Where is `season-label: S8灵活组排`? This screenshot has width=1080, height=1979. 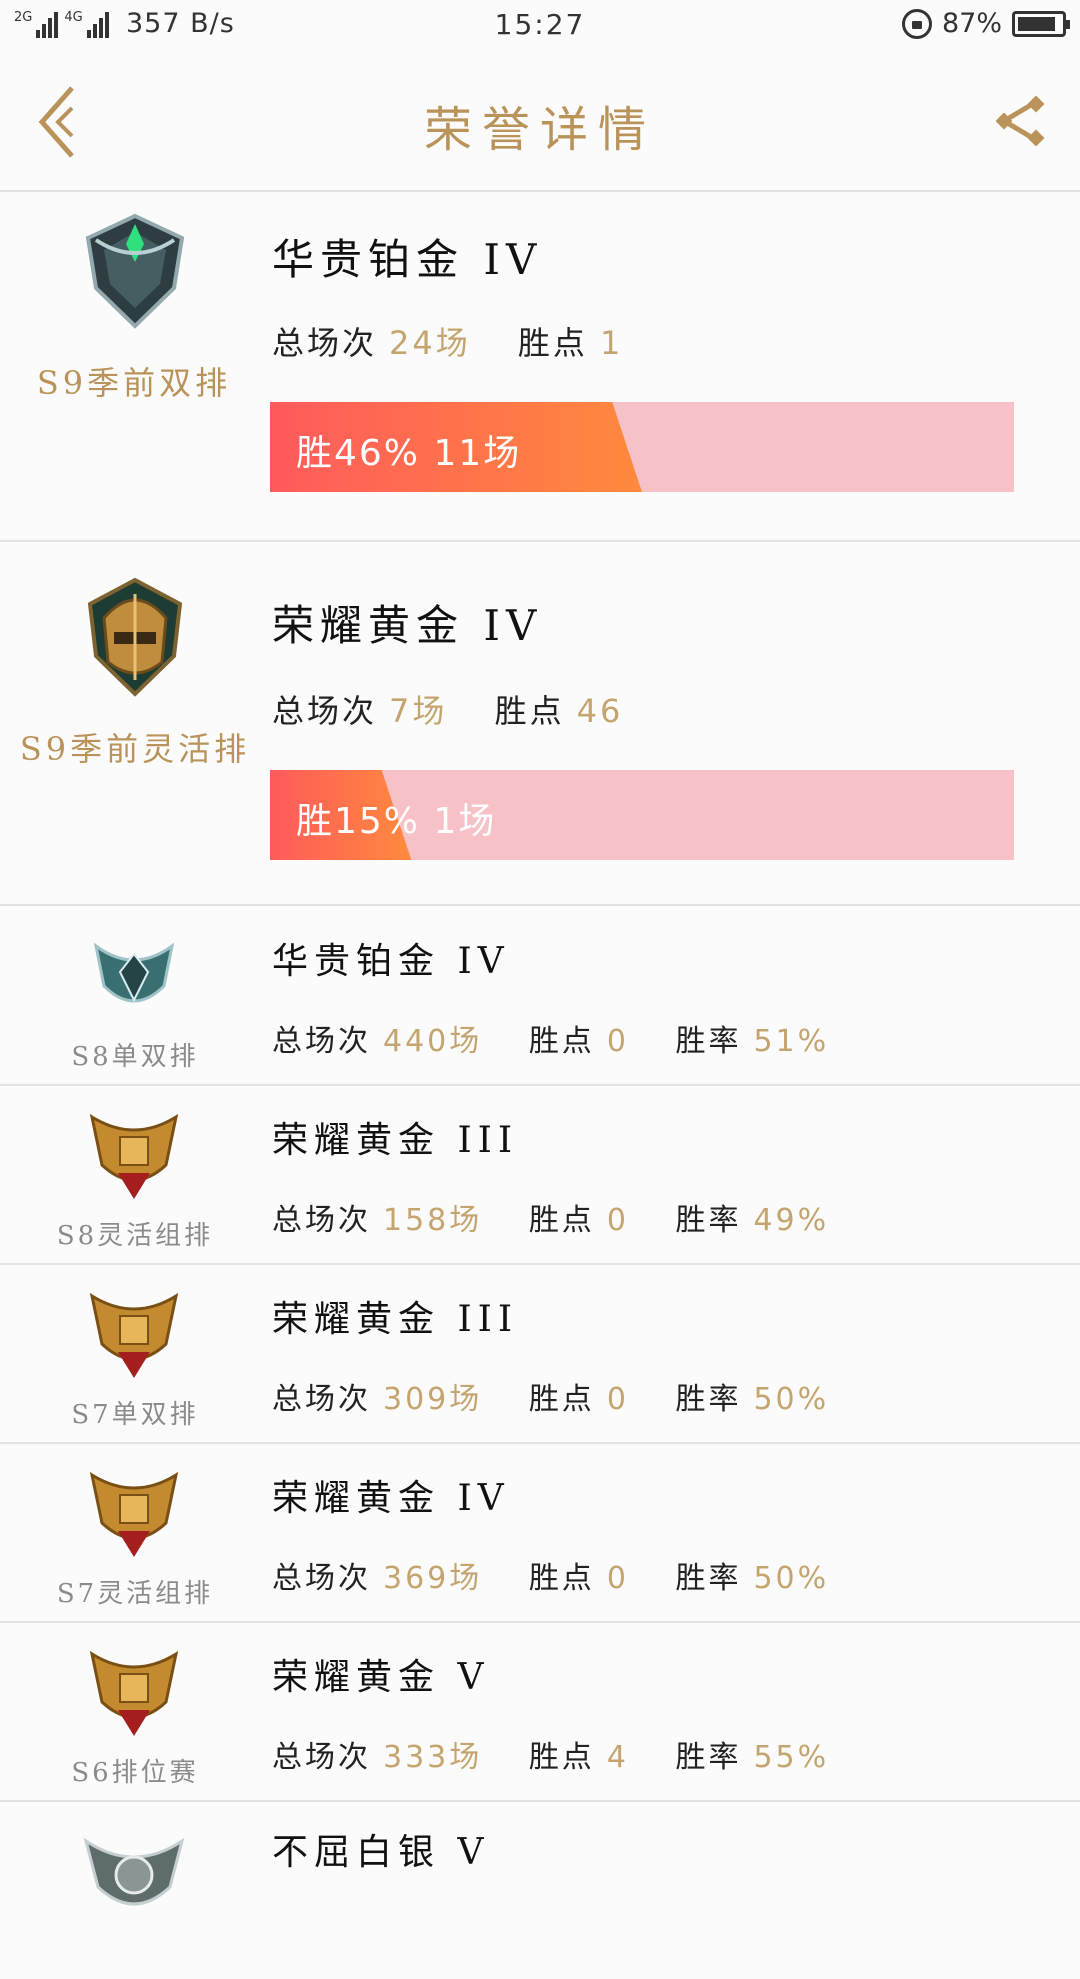
season-label: S8灵活组排 is located at coordinates (135, 1236).